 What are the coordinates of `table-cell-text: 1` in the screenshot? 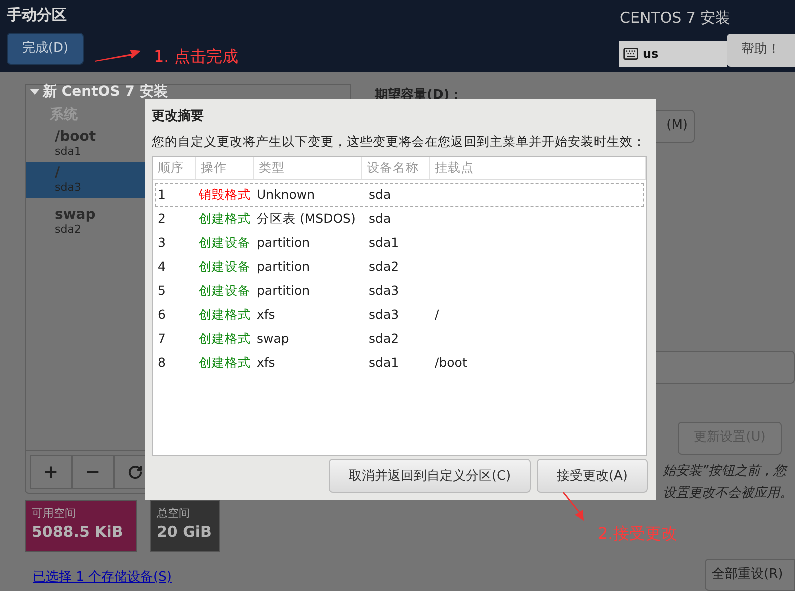 It's located at (162, 195).